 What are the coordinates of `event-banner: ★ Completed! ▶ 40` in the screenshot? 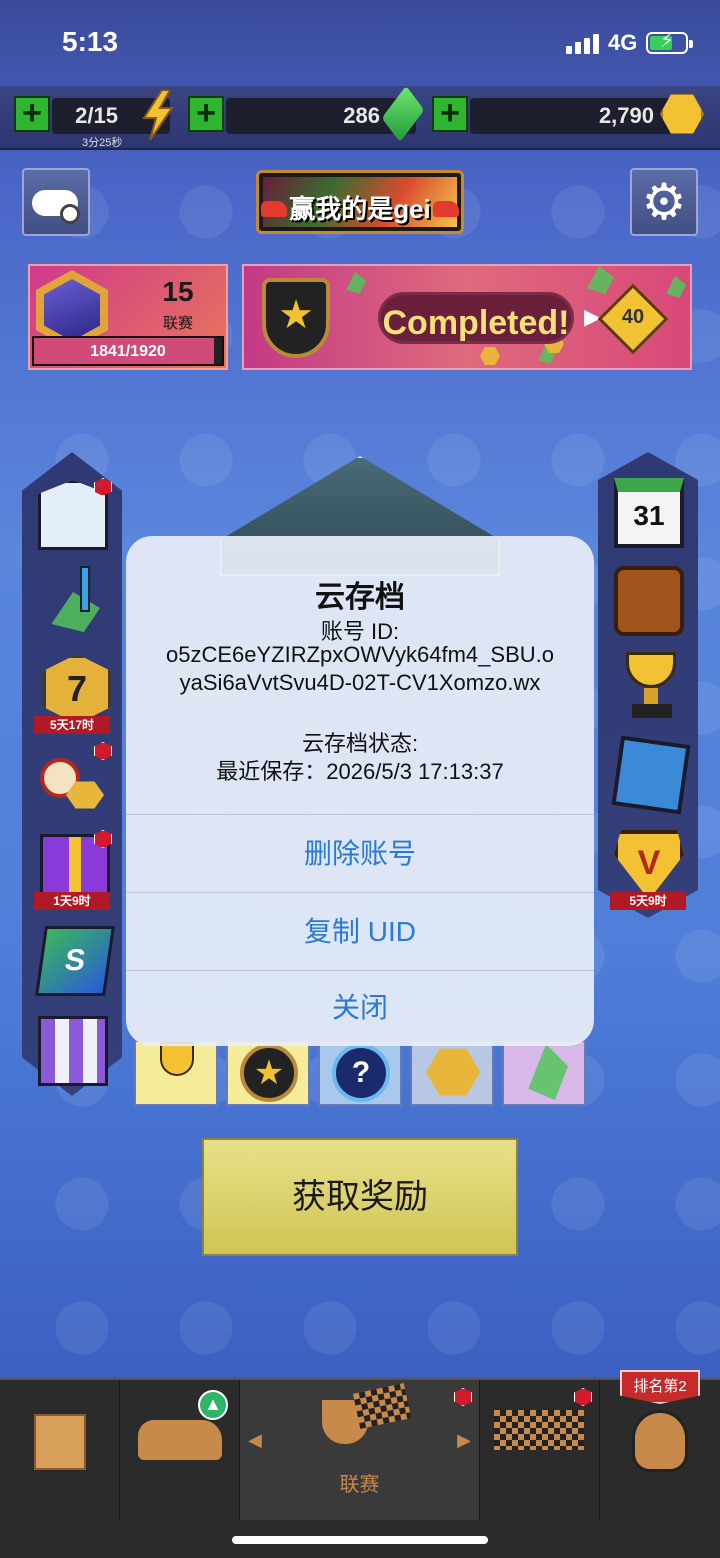 It's located at (467, 317).